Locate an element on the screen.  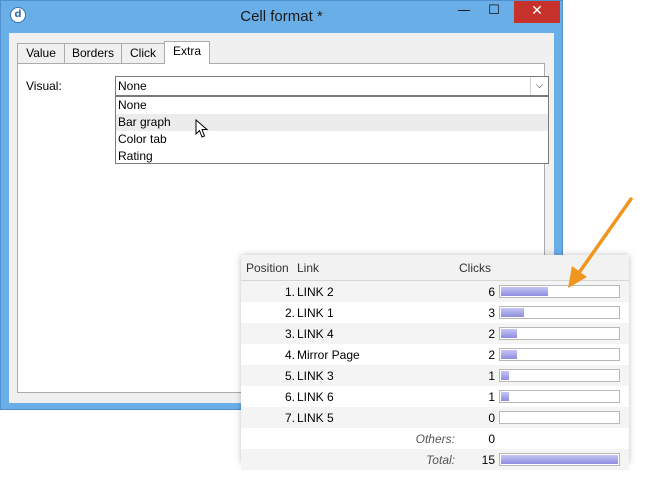
option-none: None is located at coordinates (332, 105).